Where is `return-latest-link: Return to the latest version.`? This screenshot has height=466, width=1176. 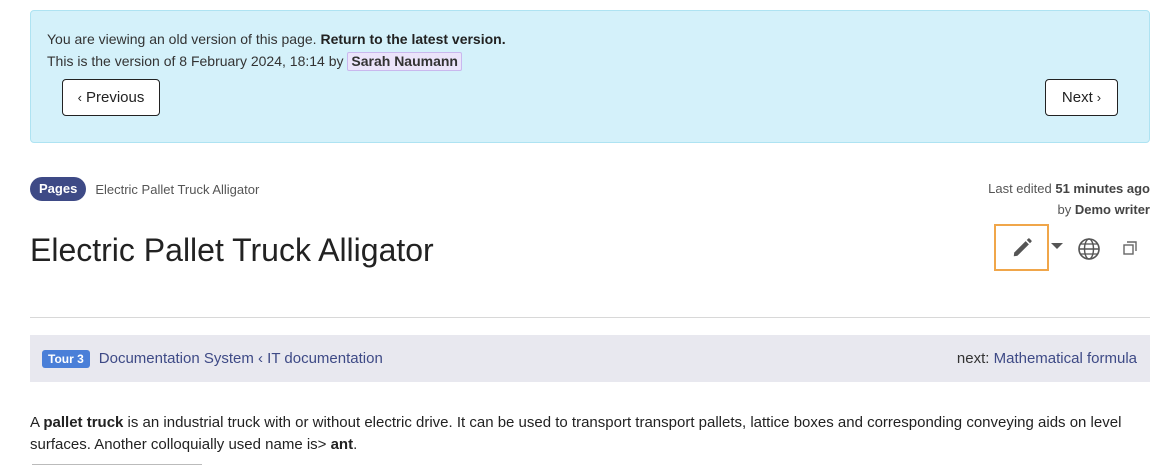
return-latest-link: Return to the latest version. is located at coordinates (412, 39).